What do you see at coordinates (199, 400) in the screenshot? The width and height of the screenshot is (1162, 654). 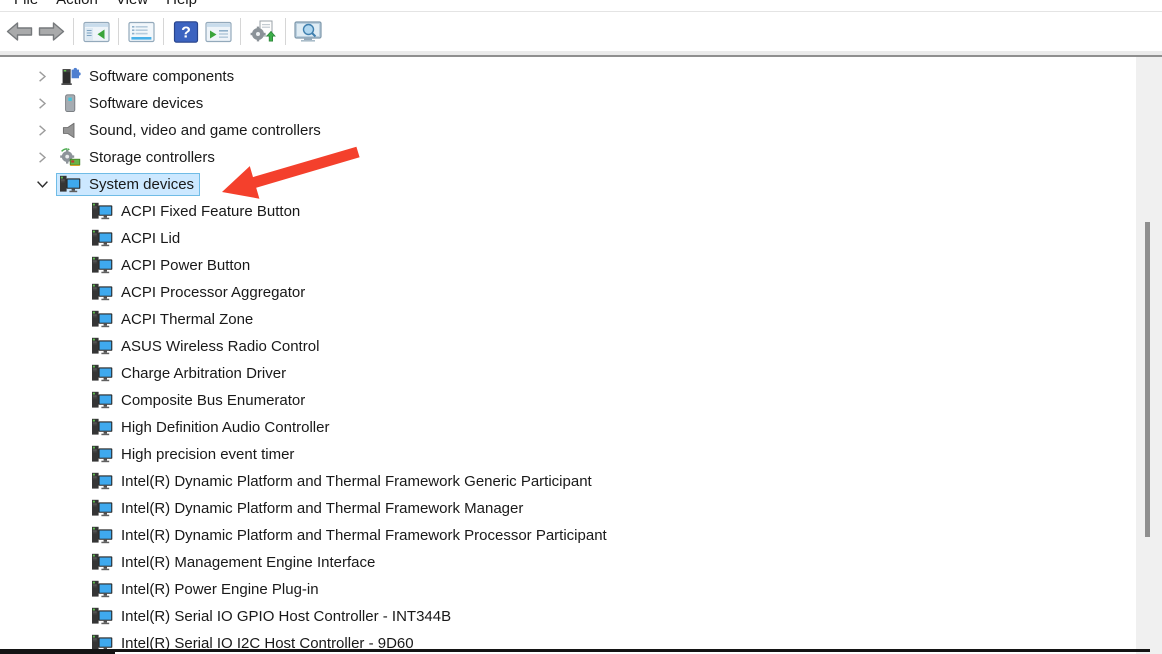 I see `tree-item-body: Composite Bus Enumerator` at bounding box center [199, 400].